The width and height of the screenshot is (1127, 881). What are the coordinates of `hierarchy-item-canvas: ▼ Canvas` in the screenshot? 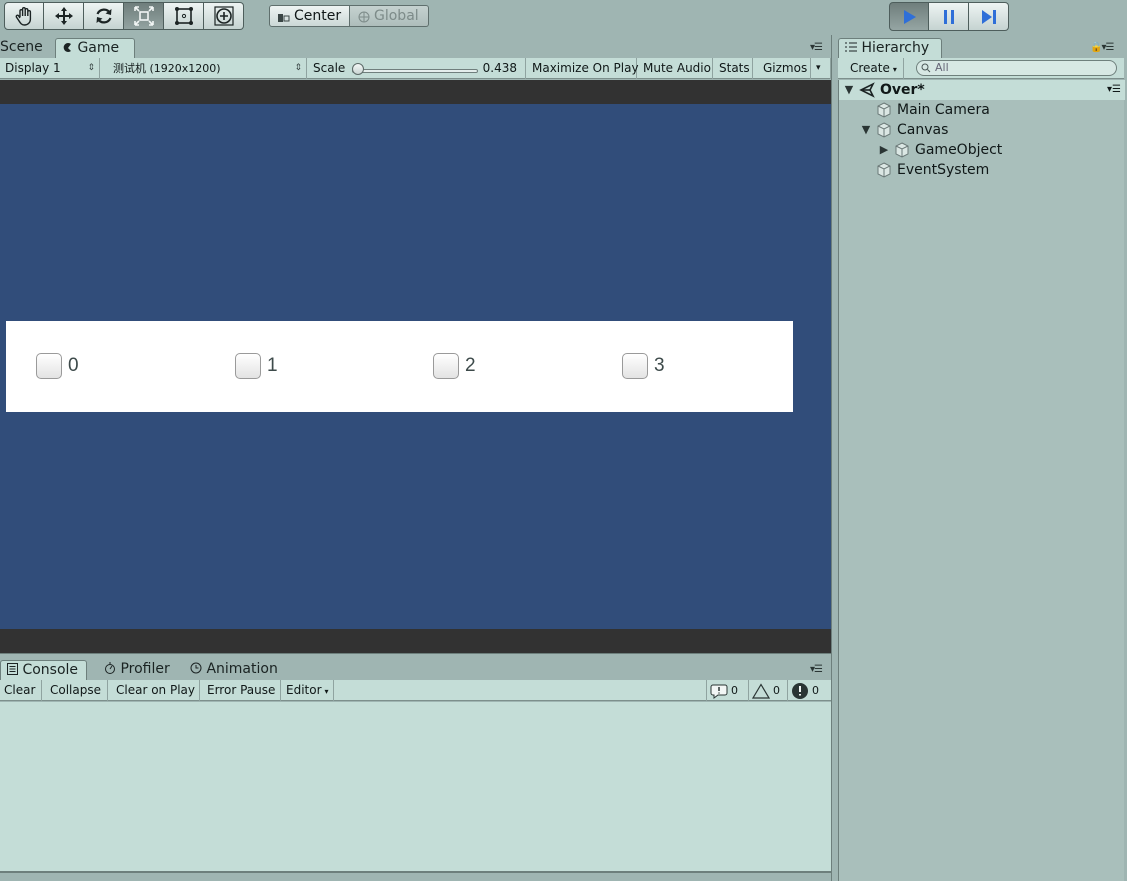 It's located at (905, 130).